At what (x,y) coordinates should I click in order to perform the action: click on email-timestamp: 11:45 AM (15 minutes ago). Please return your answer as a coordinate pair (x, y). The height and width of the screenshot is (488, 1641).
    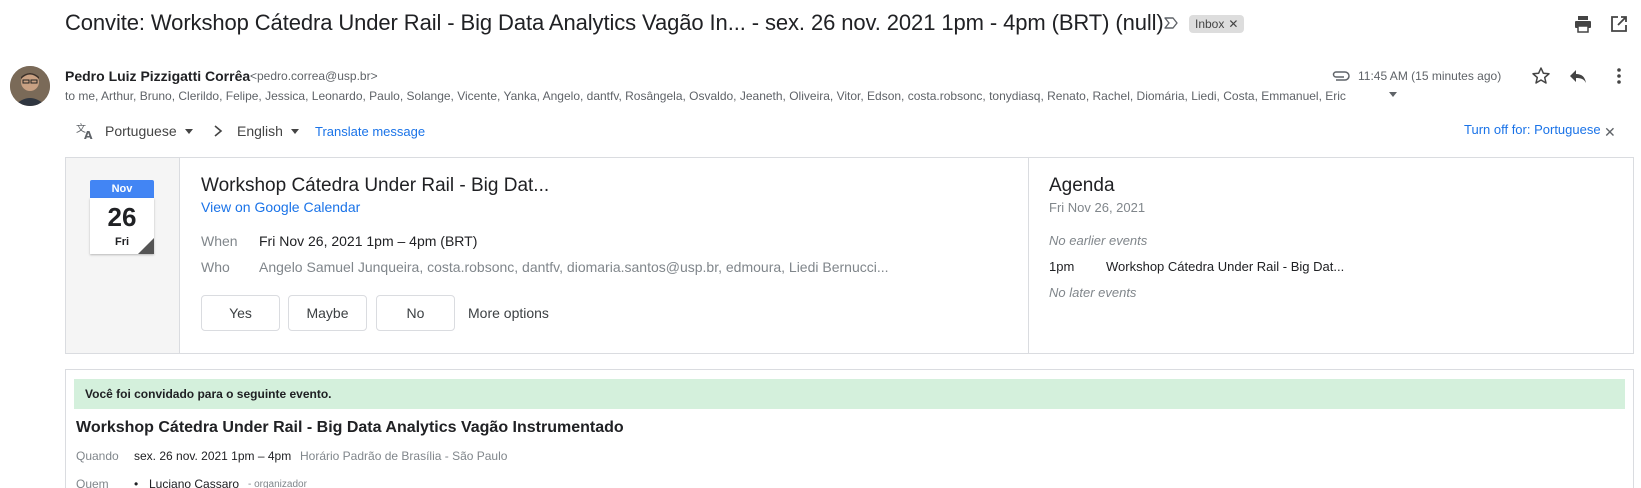
    Looking at the image, I should click on (1430, 76).